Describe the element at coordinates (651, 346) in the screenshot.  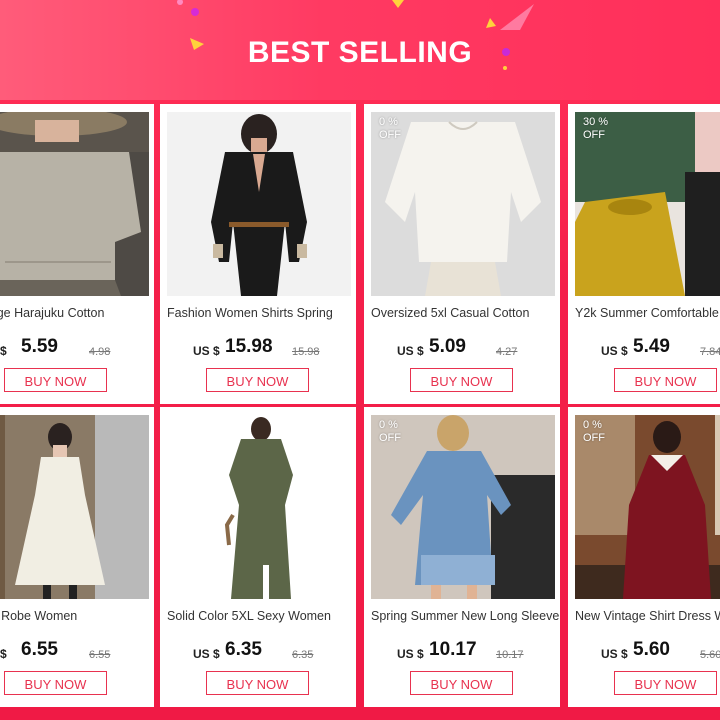
I see `price: 5.49` at that location.